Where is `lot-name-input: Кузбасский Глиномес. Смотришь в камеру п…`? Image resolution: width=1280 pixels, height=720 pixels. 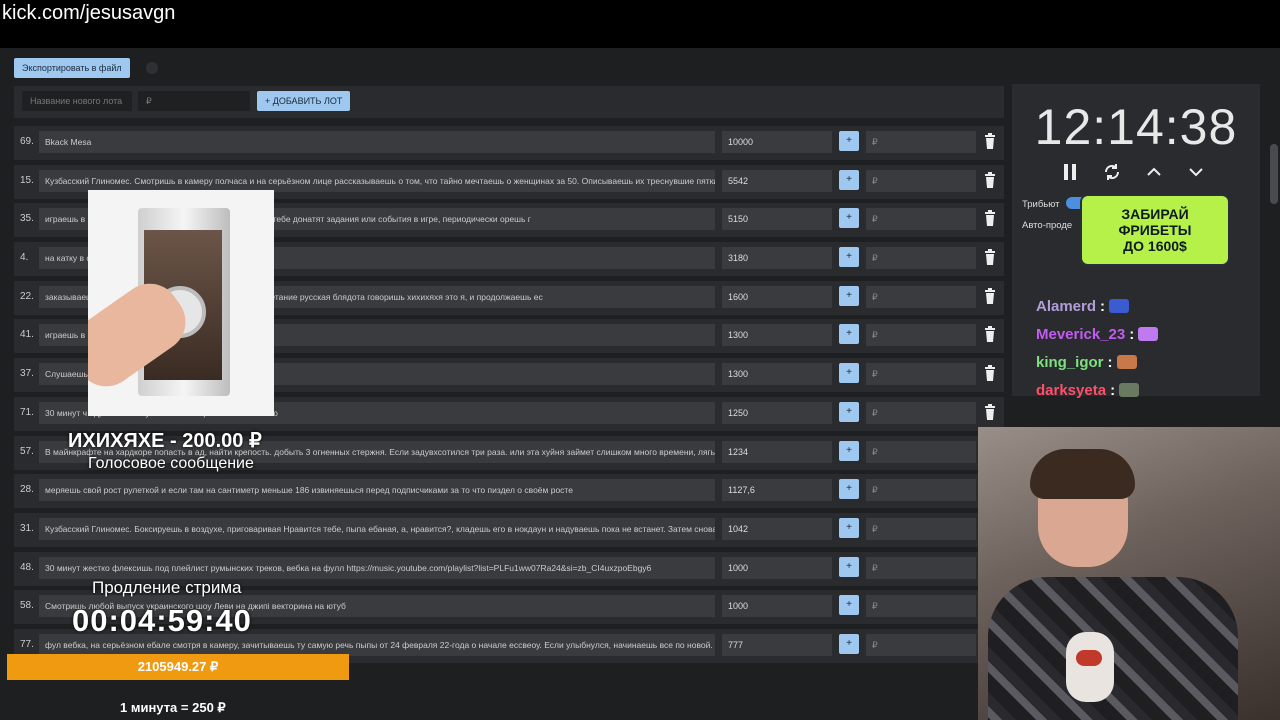 lot-name-input: Кузбасский Глиномес. Смотришь в камеру п… is located at coordinates (377, 180).